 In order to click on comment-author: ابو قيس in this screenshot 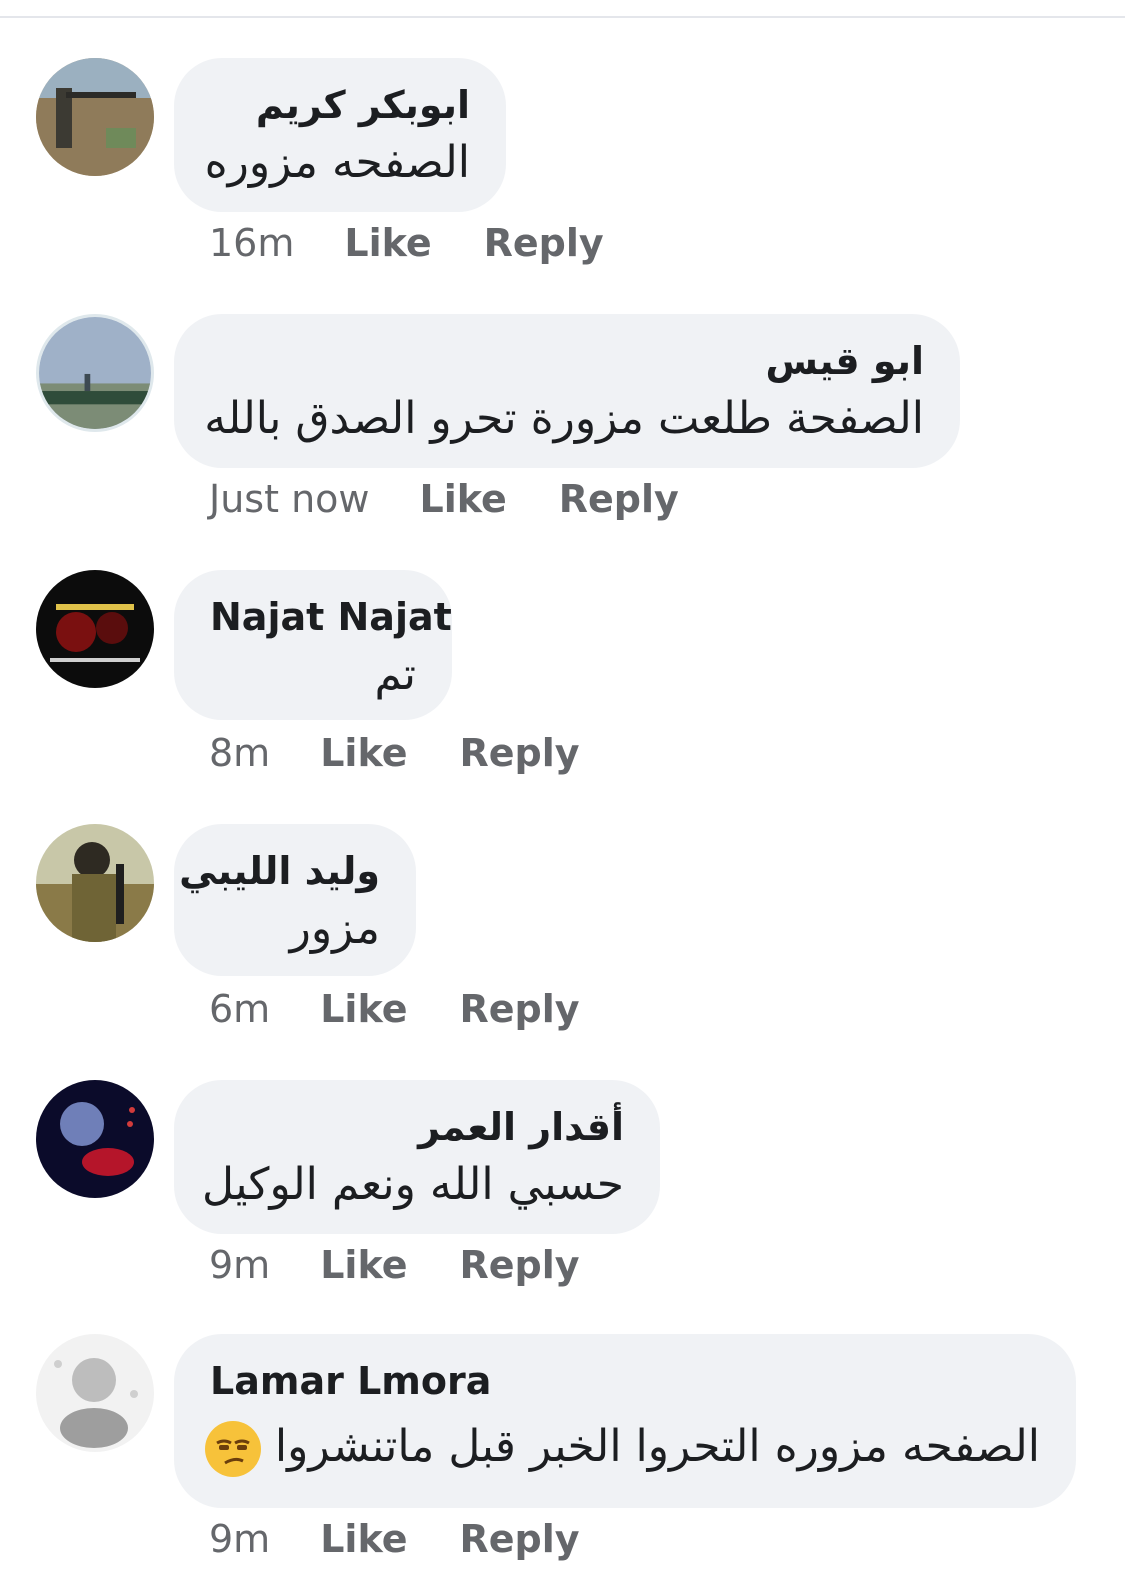, I will do `click(567, 361)`.